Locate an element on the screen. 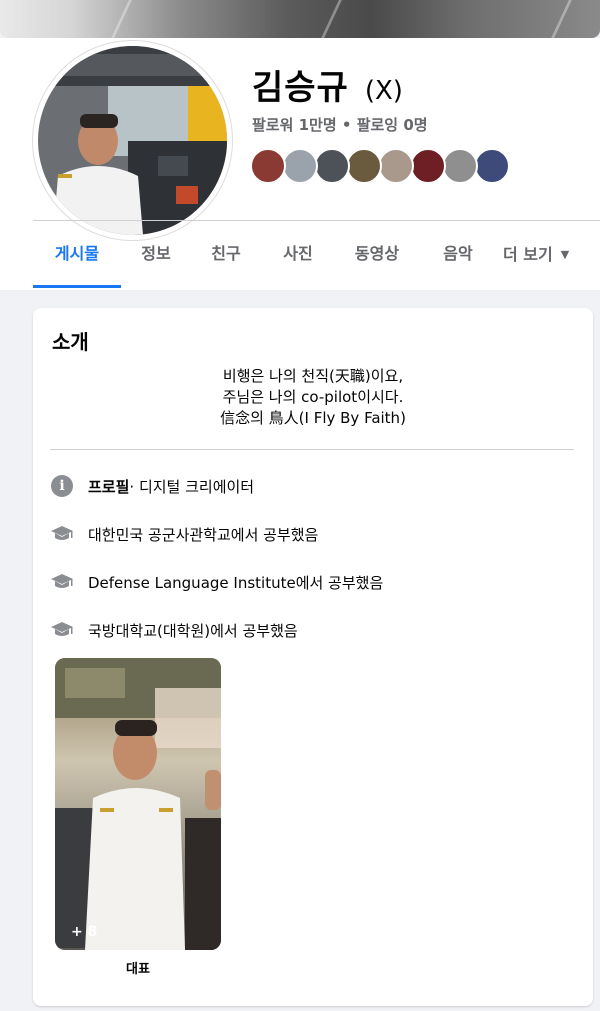 The width and height of the screenshot is (600, 1011). bio-line: 信念의 鳥人(I Fly By Faith) is located at coordinates (313, 418).